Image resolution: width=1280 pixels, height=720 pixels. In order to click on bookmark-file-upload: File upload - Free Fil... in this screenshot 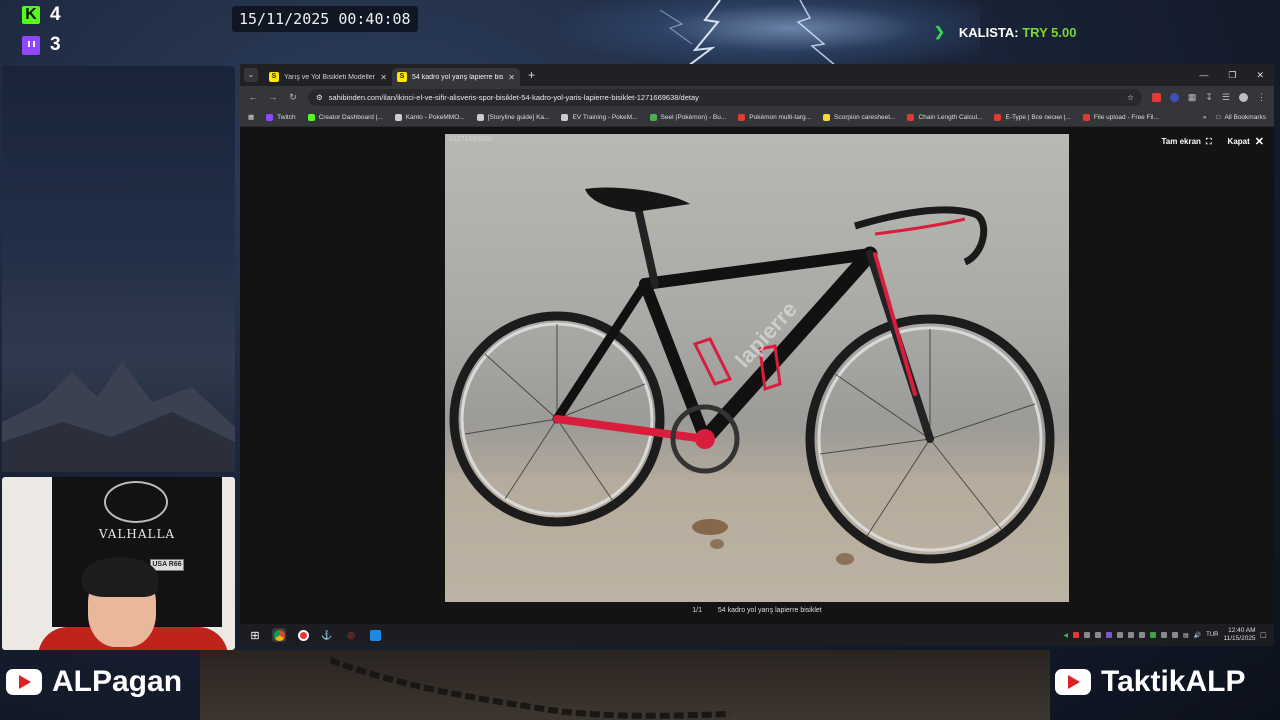, I will do `click(1120, 117)`.